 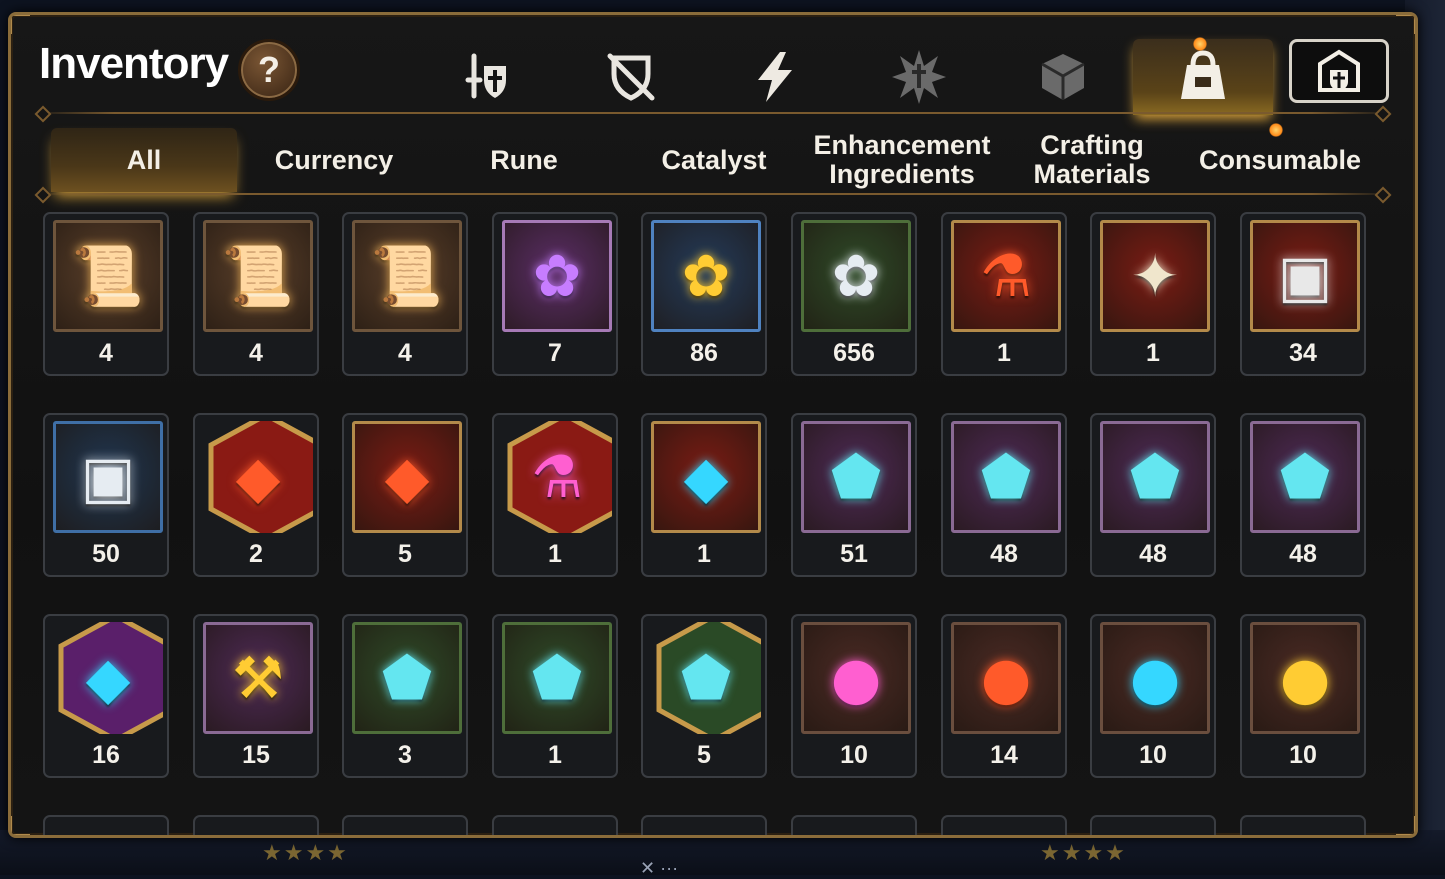 I want to click on item-icon-frame: ✿, so click(x=557, y=276).